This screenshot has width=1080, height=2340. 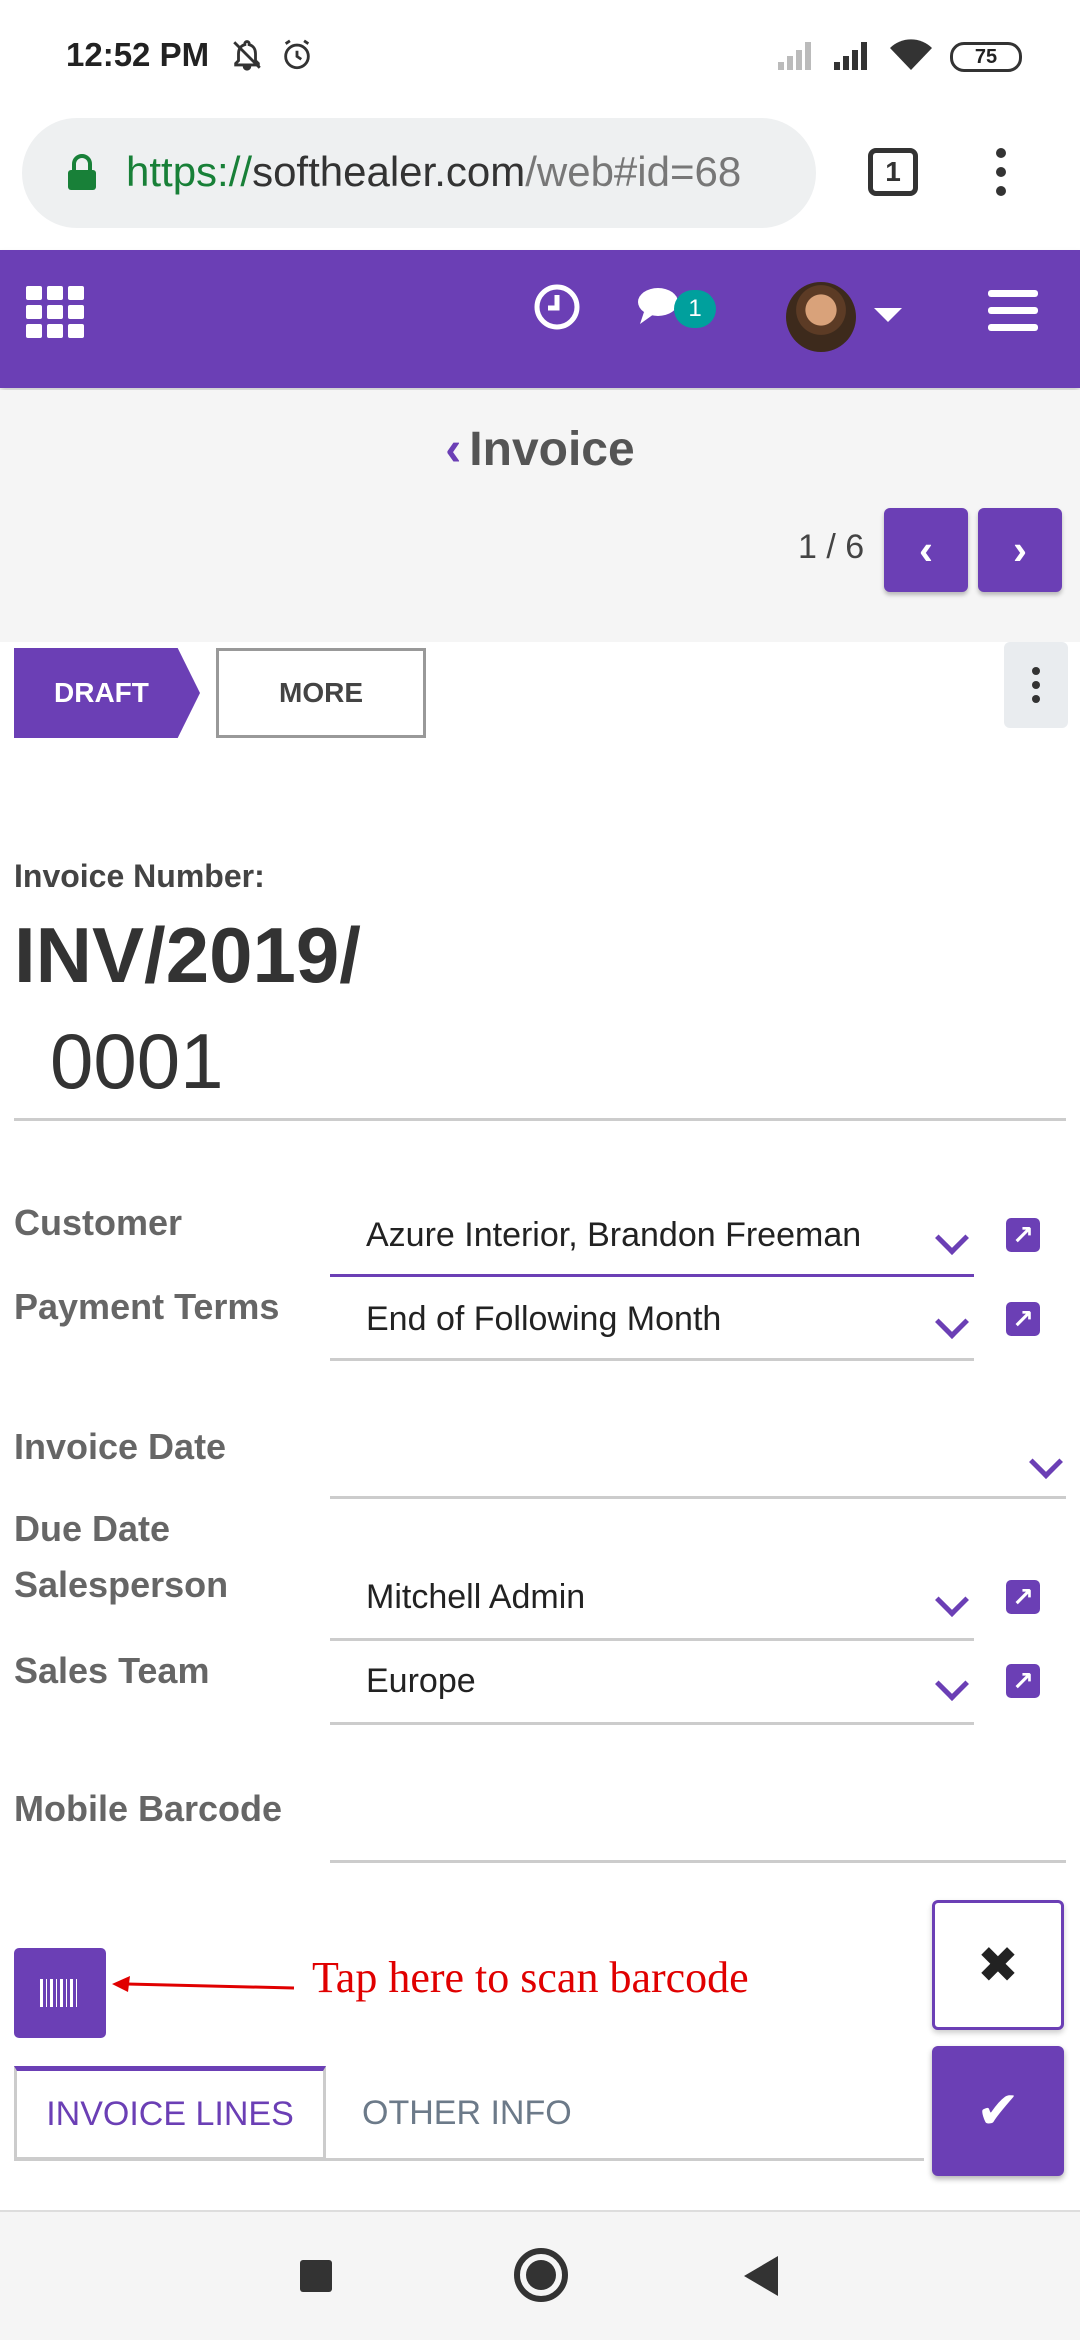 What do you see at coordinates (82, 173) in the screenshot?
I see `lock-icon` at bounding box center [82, 173].